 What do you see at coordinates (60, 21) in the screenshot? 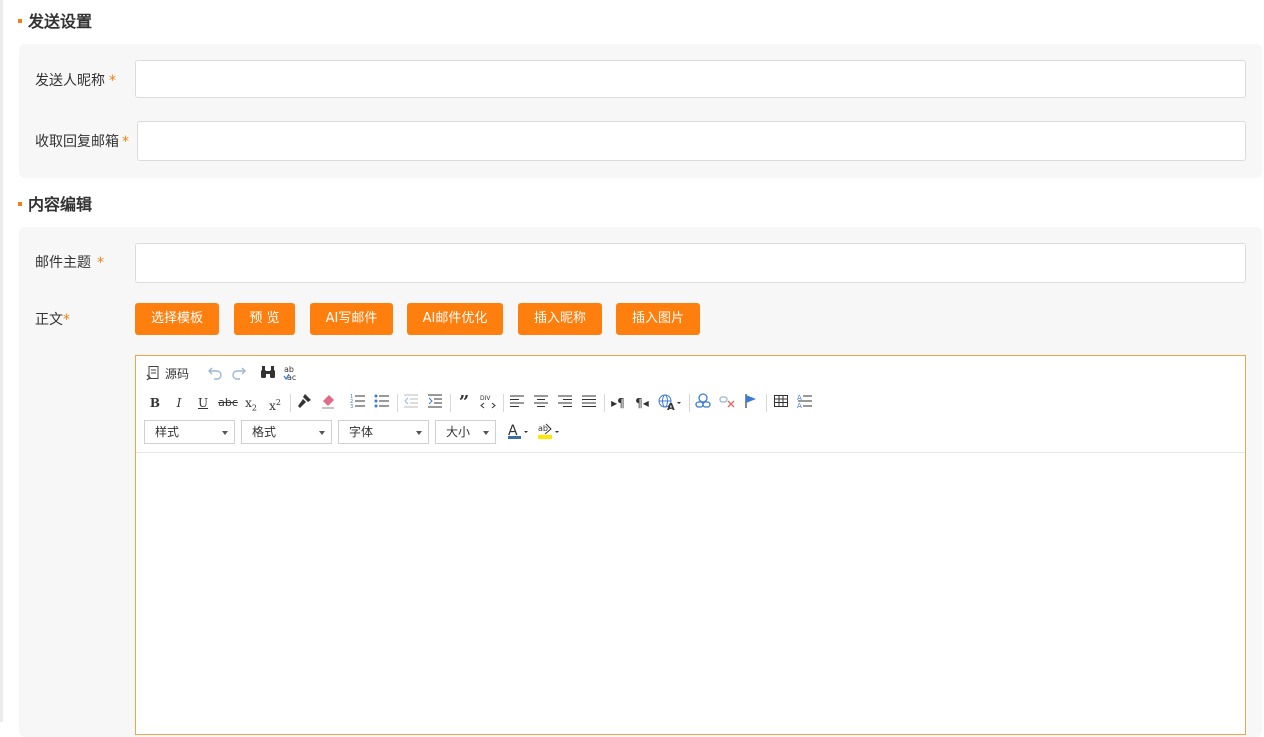
I see `section-title-text: 发送设置` at bounding box center [60, 21].